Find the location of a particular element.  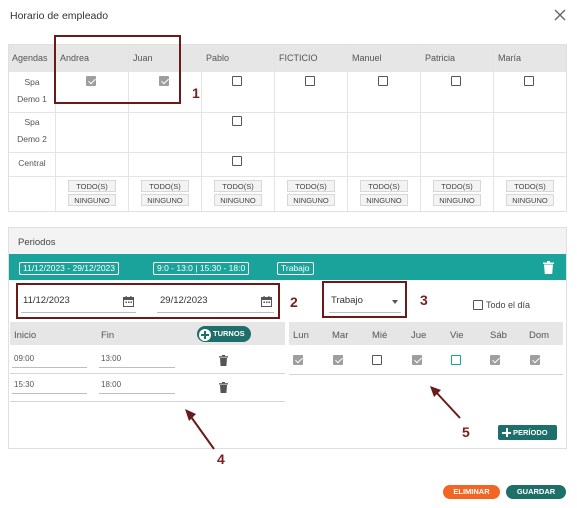

annotation-number: 5 is located at coordinates (466, 432).